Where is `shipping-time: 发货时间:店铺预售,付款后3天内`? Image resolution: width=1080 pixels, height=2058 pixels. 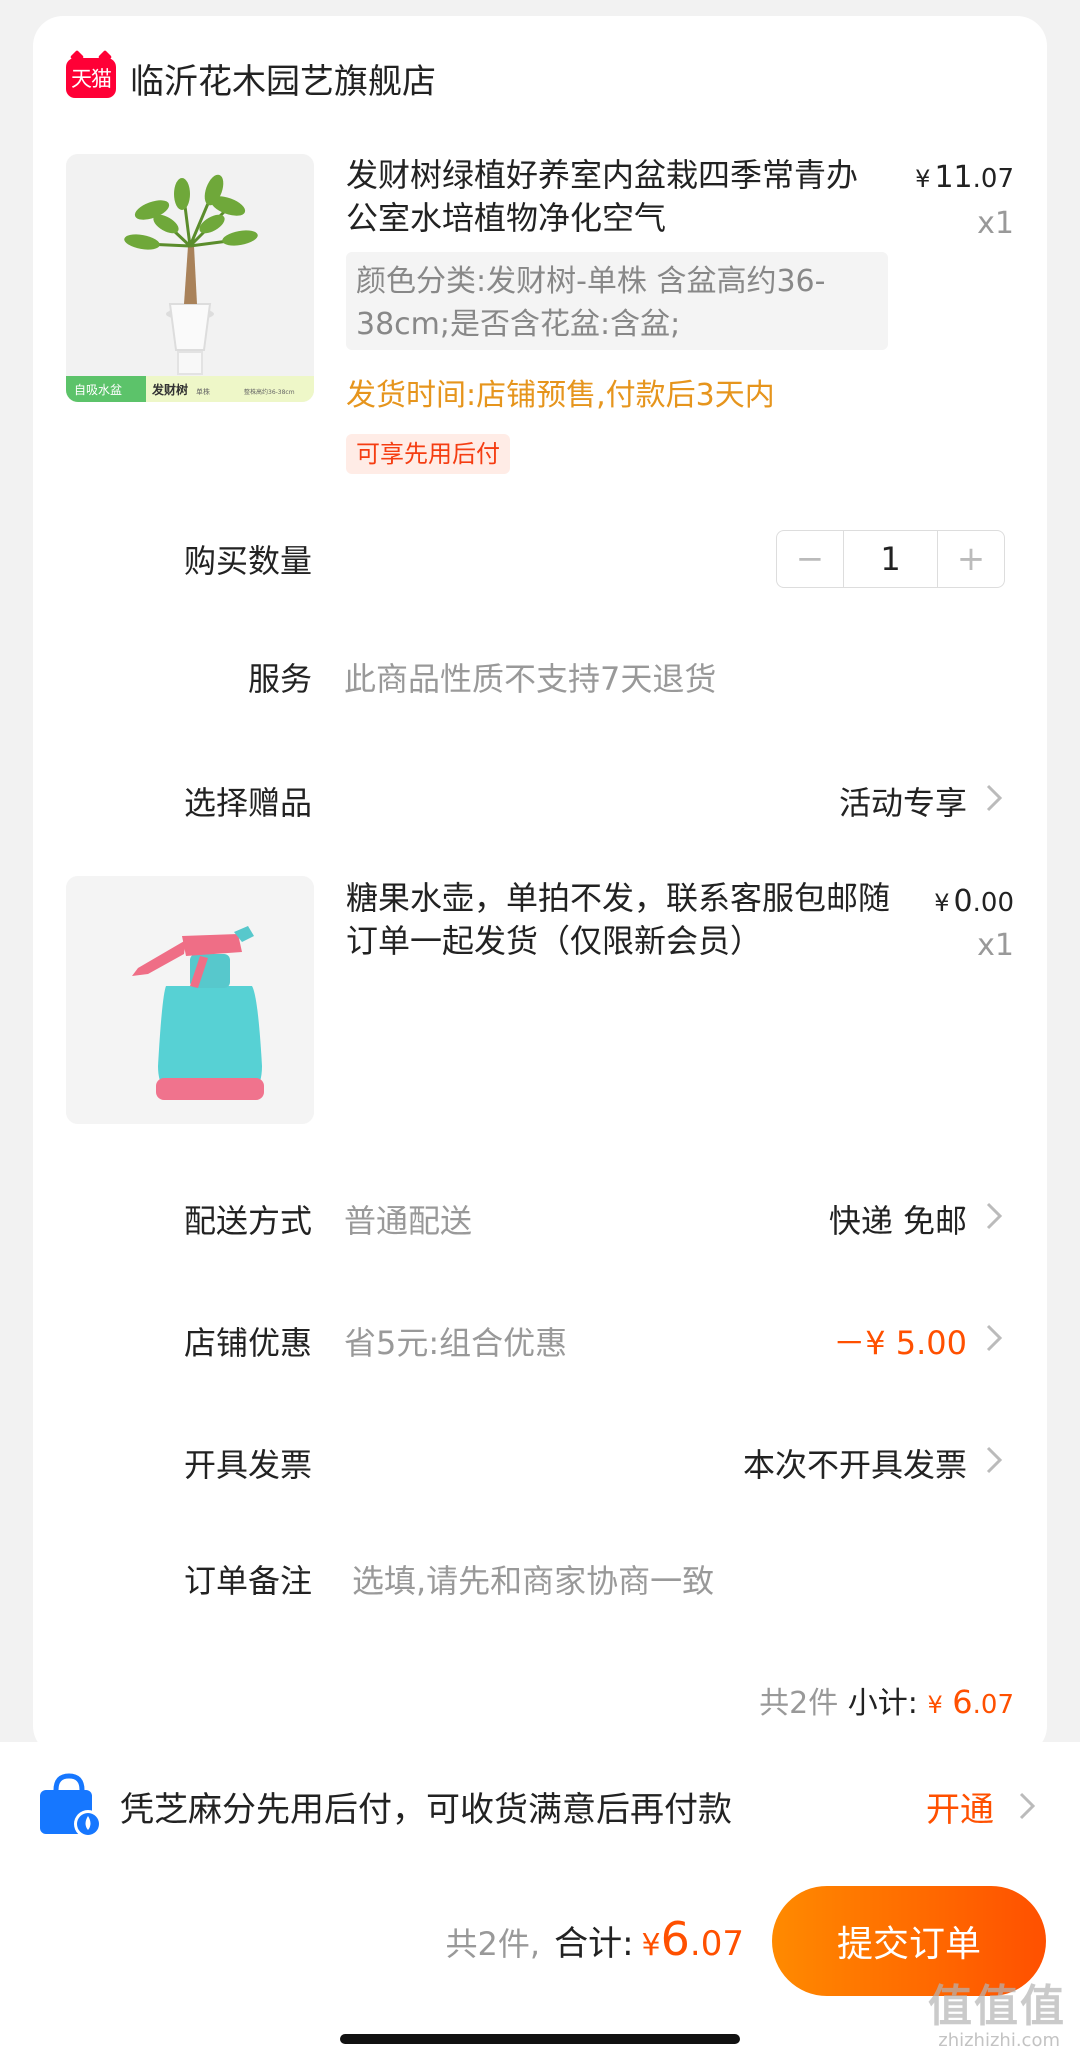 shipping-time: 发货时间:店铺预售,付款后3天内 is located at coordinates (560, 395).